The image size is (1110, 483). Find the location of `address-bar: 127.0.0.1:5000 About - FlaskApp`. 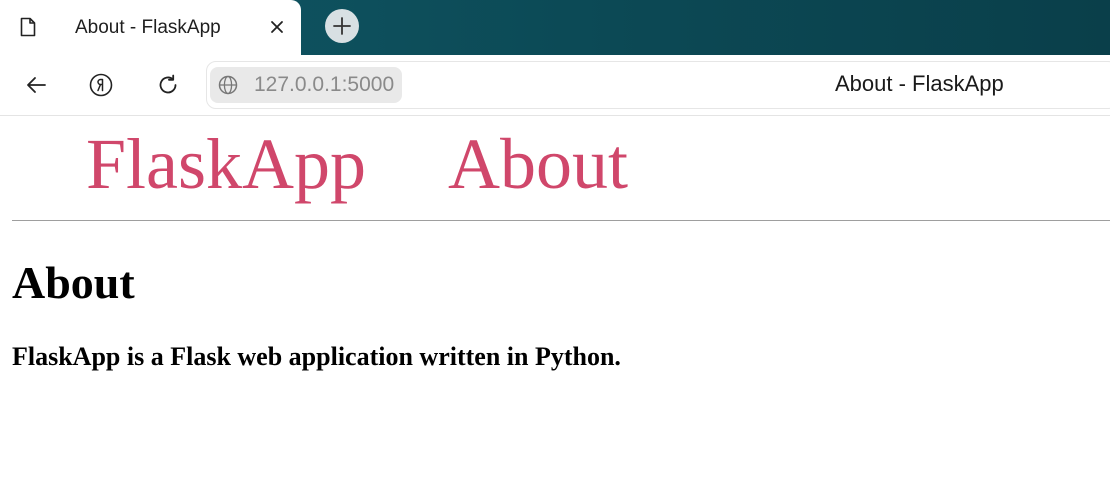

address-bar: 127.0.0.1:5000 About - FlaskApp is located at coordinates (658, 85).